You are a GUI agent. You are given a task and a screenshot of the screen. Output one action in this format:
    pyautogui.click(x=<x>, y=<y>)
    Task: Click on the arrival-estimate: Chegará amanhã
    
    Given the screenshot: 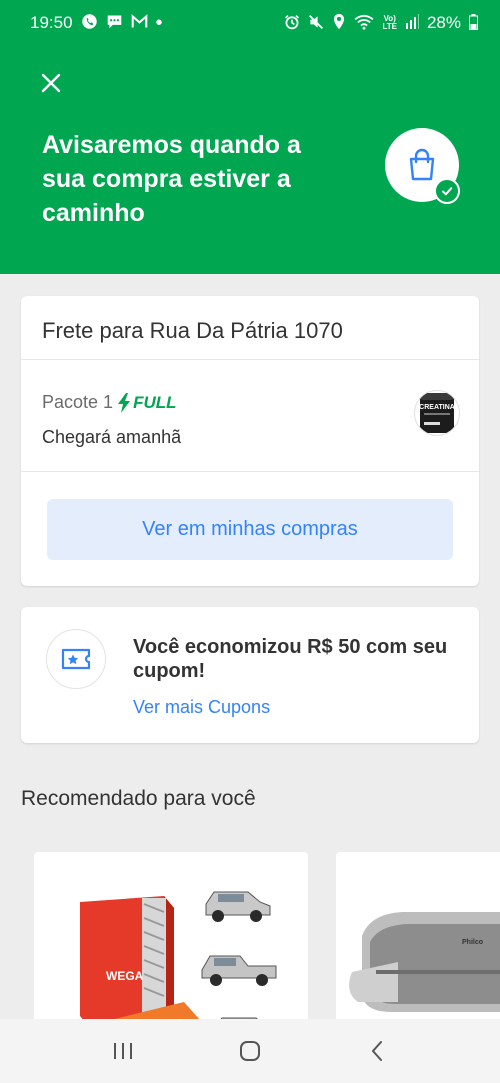 What is the action you would take?
    pyautogui.click(x=112, y=437)
    